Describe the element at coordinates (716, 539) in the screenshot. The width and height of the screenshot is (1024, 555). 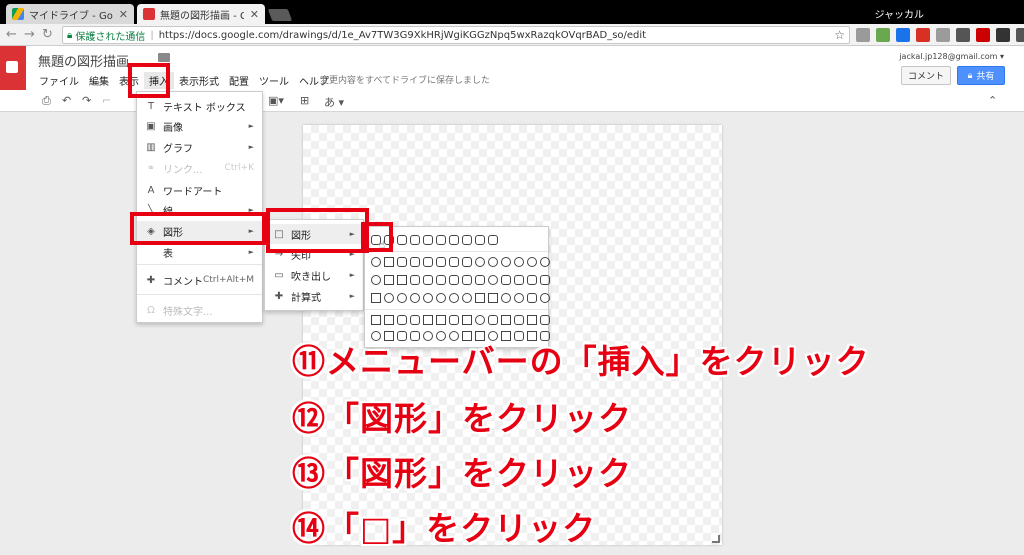
I see `canvas-resize-handle` at that location.